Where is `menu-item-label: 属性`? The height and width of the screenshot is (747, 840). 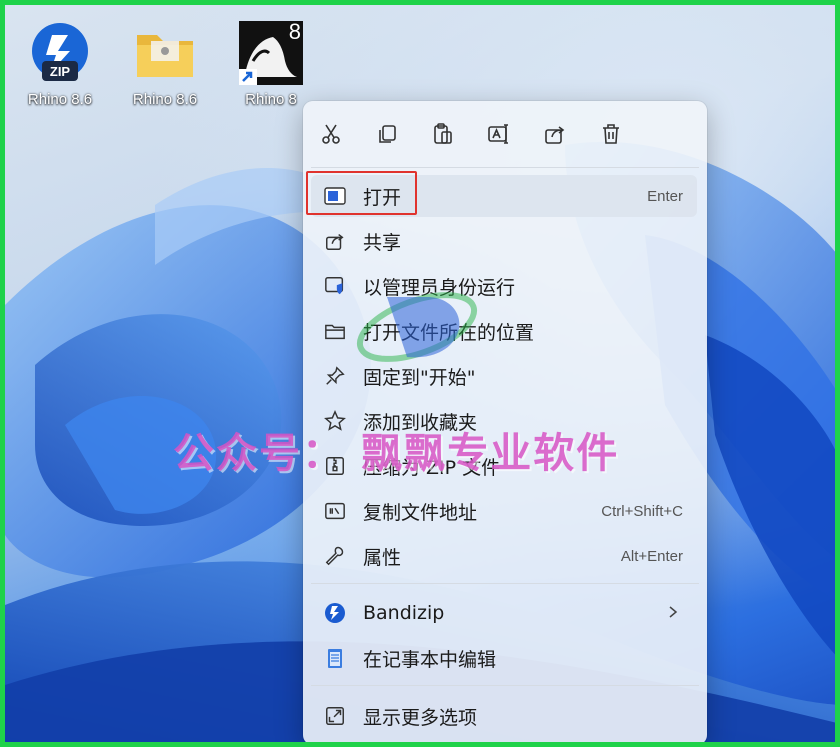 menu-item-label: 属性 is located at coordinates (382, 557).